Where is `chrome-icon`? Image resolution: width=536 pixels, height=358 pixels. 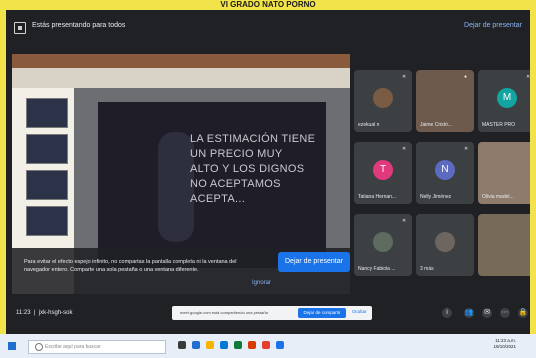 chrome-icon is located at coordinates (266, 345).